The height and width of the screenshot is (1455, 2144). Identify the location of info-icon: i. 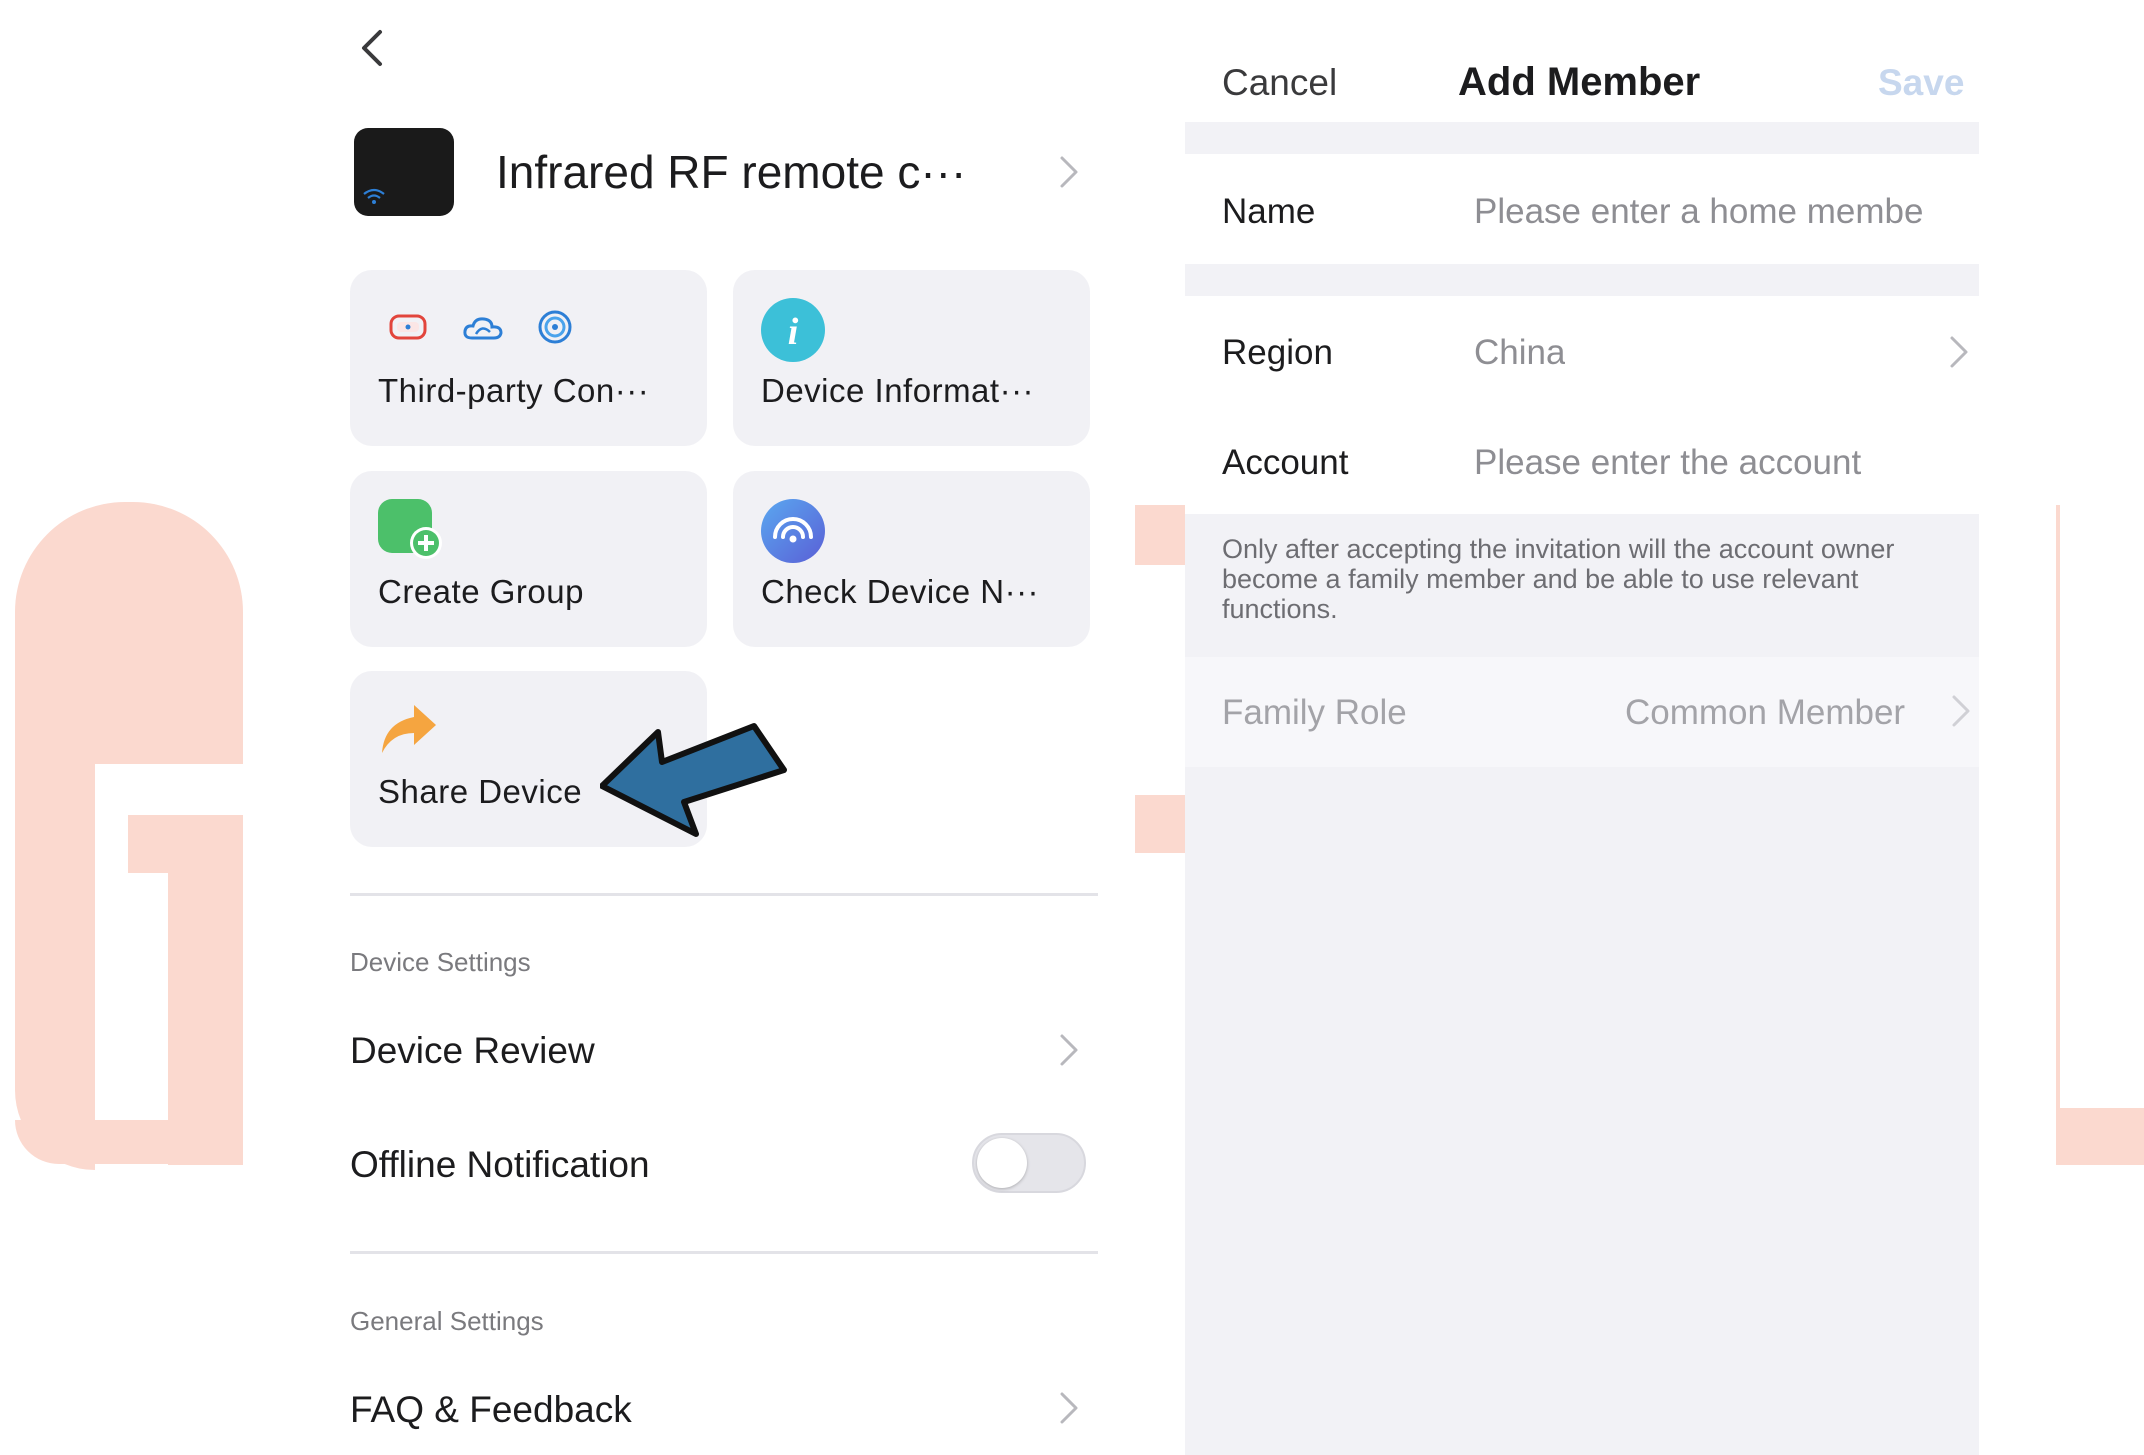
(793, 330).